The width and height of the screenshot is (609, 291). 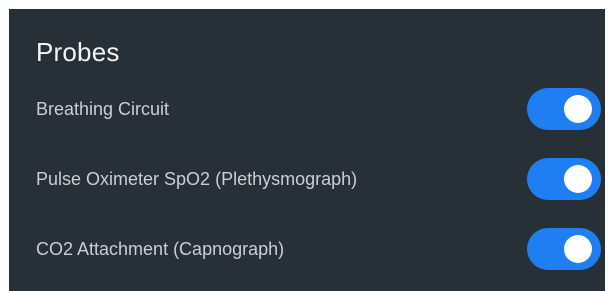 I want to click on probe-row-pulse-oximeter: Pulse Oximeter SpO2 (Plethysmograph), so click(x=307, y=180).